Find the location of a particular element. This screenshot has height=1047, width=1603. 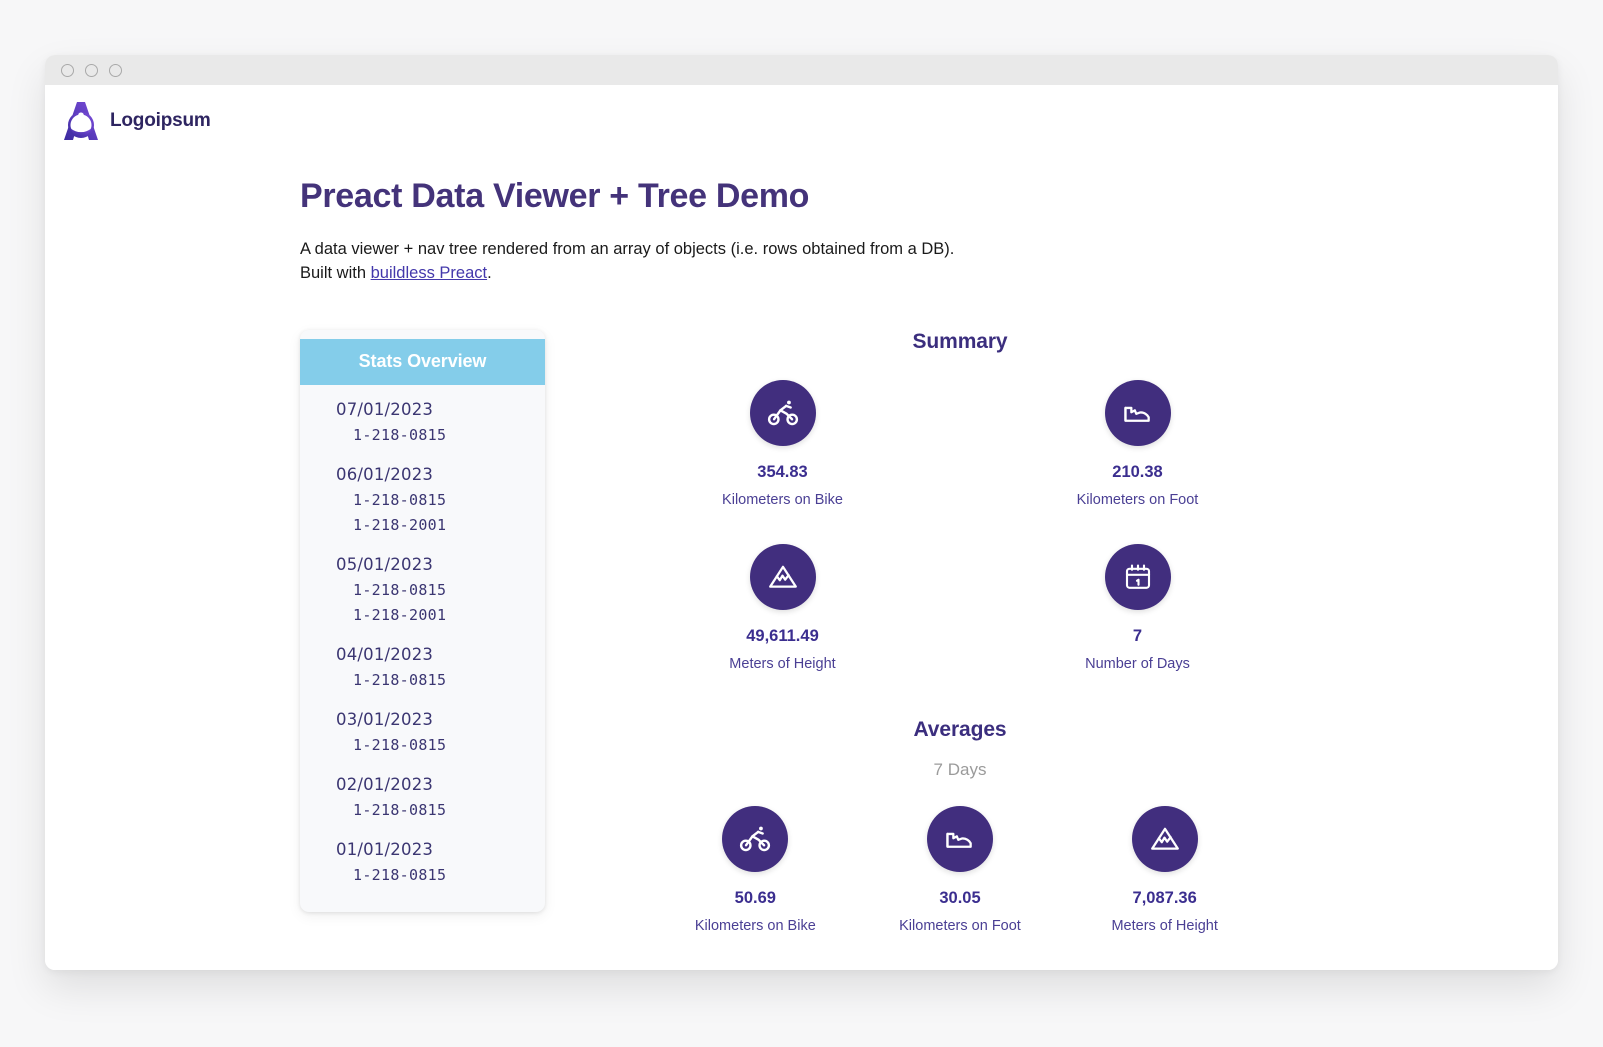

window-titlebar is located at coordinates (801, 70).